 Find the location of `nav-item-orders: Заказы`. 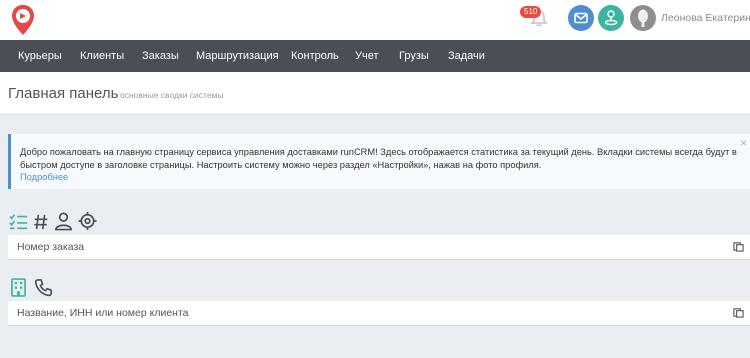

nav-item-orders: Заказы is located at coordinates (160, 56).